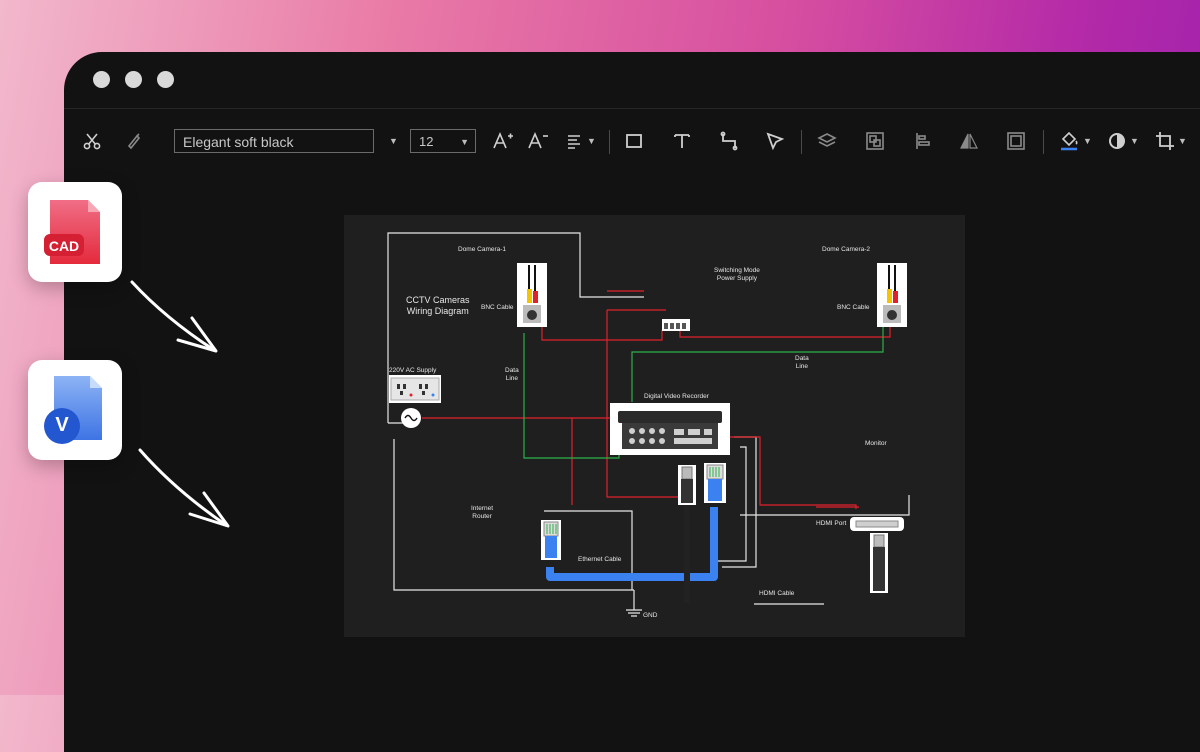  I want to click on frame-icon, so click(1016, 141).